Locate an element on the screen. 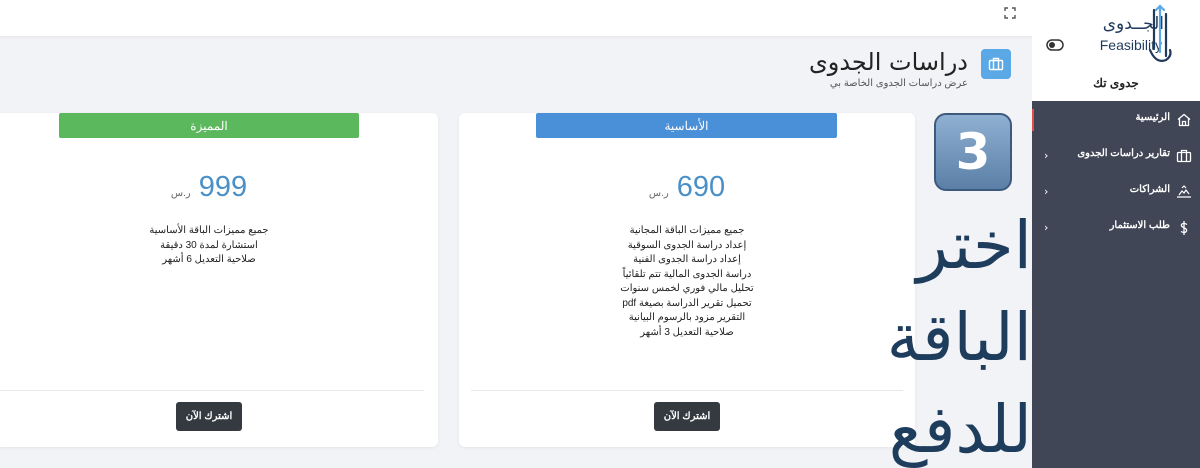  instruction-text: اختر الباقة للدفع is located at coordinates (956, 334).